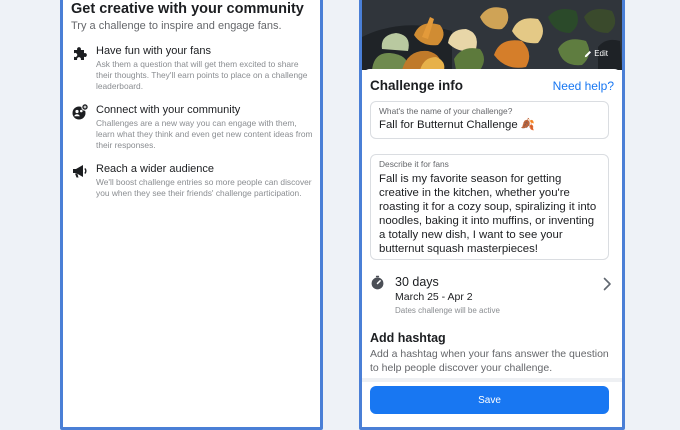 The width and height of the screenshot is (680, 430). Describe the element at coordinates (168, 110) in the screenshot. I see `feature-title: Connect with your community` at that location.